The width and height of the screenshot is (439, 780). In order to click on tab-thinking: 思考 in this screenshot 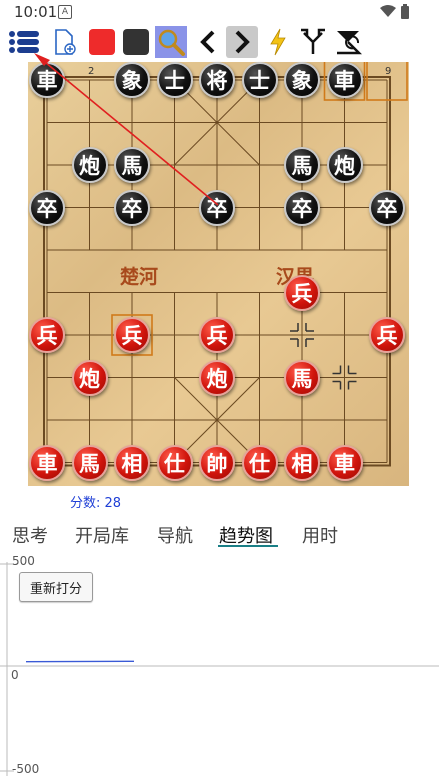, I will do `click(30, 535)`.